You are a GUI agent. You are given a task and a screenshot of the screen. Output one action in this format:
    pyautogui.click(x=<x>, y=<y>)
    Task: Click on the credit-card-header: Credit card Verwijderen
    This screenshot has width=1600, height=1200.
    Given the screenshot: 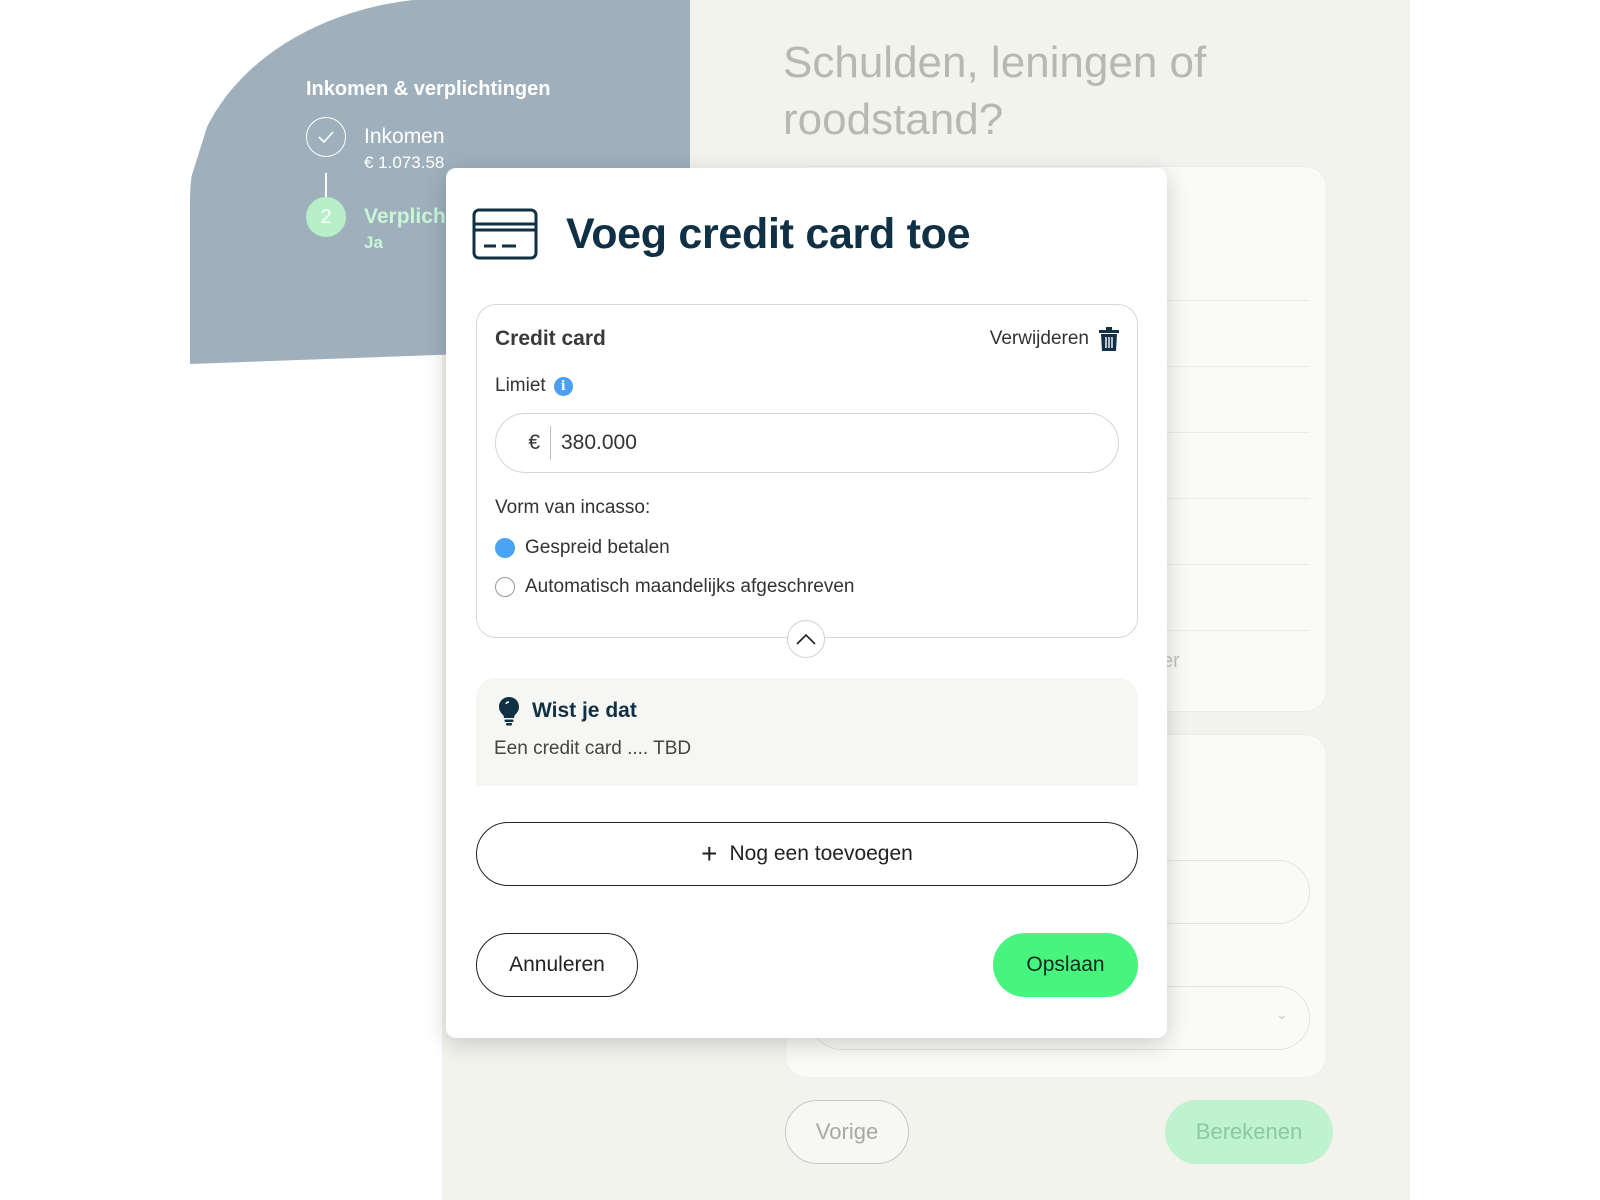 What is the action you would take?
    pyautogui.click(x=807, y=339)
    